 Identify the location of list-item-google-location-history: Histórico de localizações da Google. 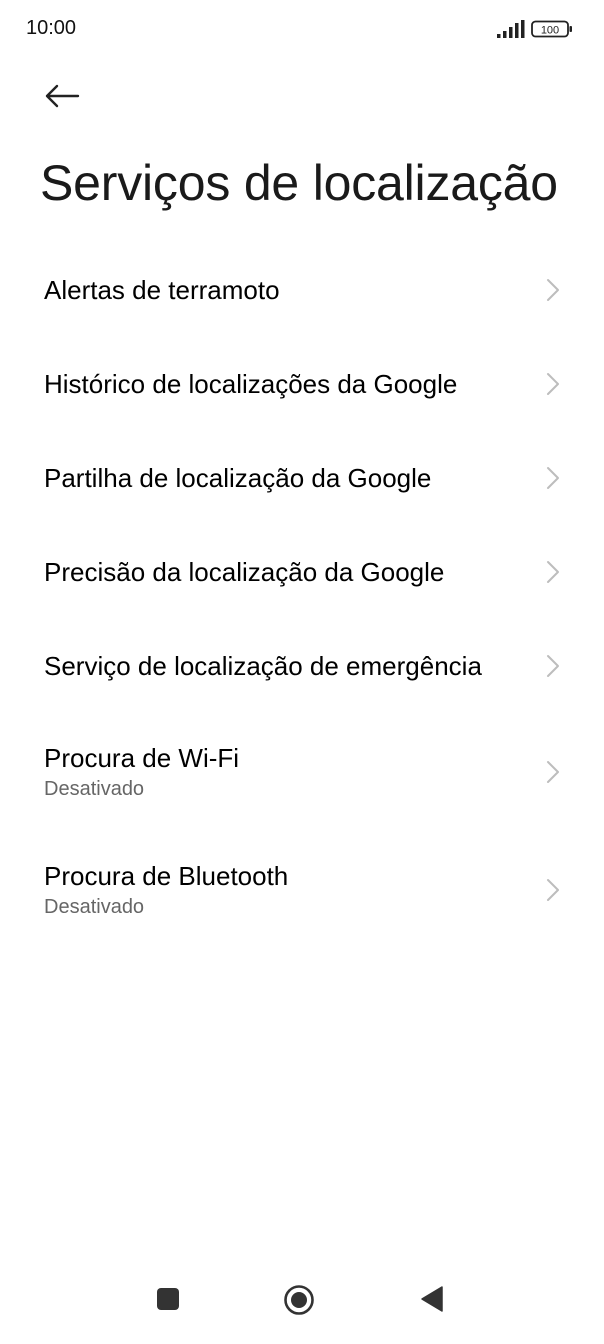
(302, 384).